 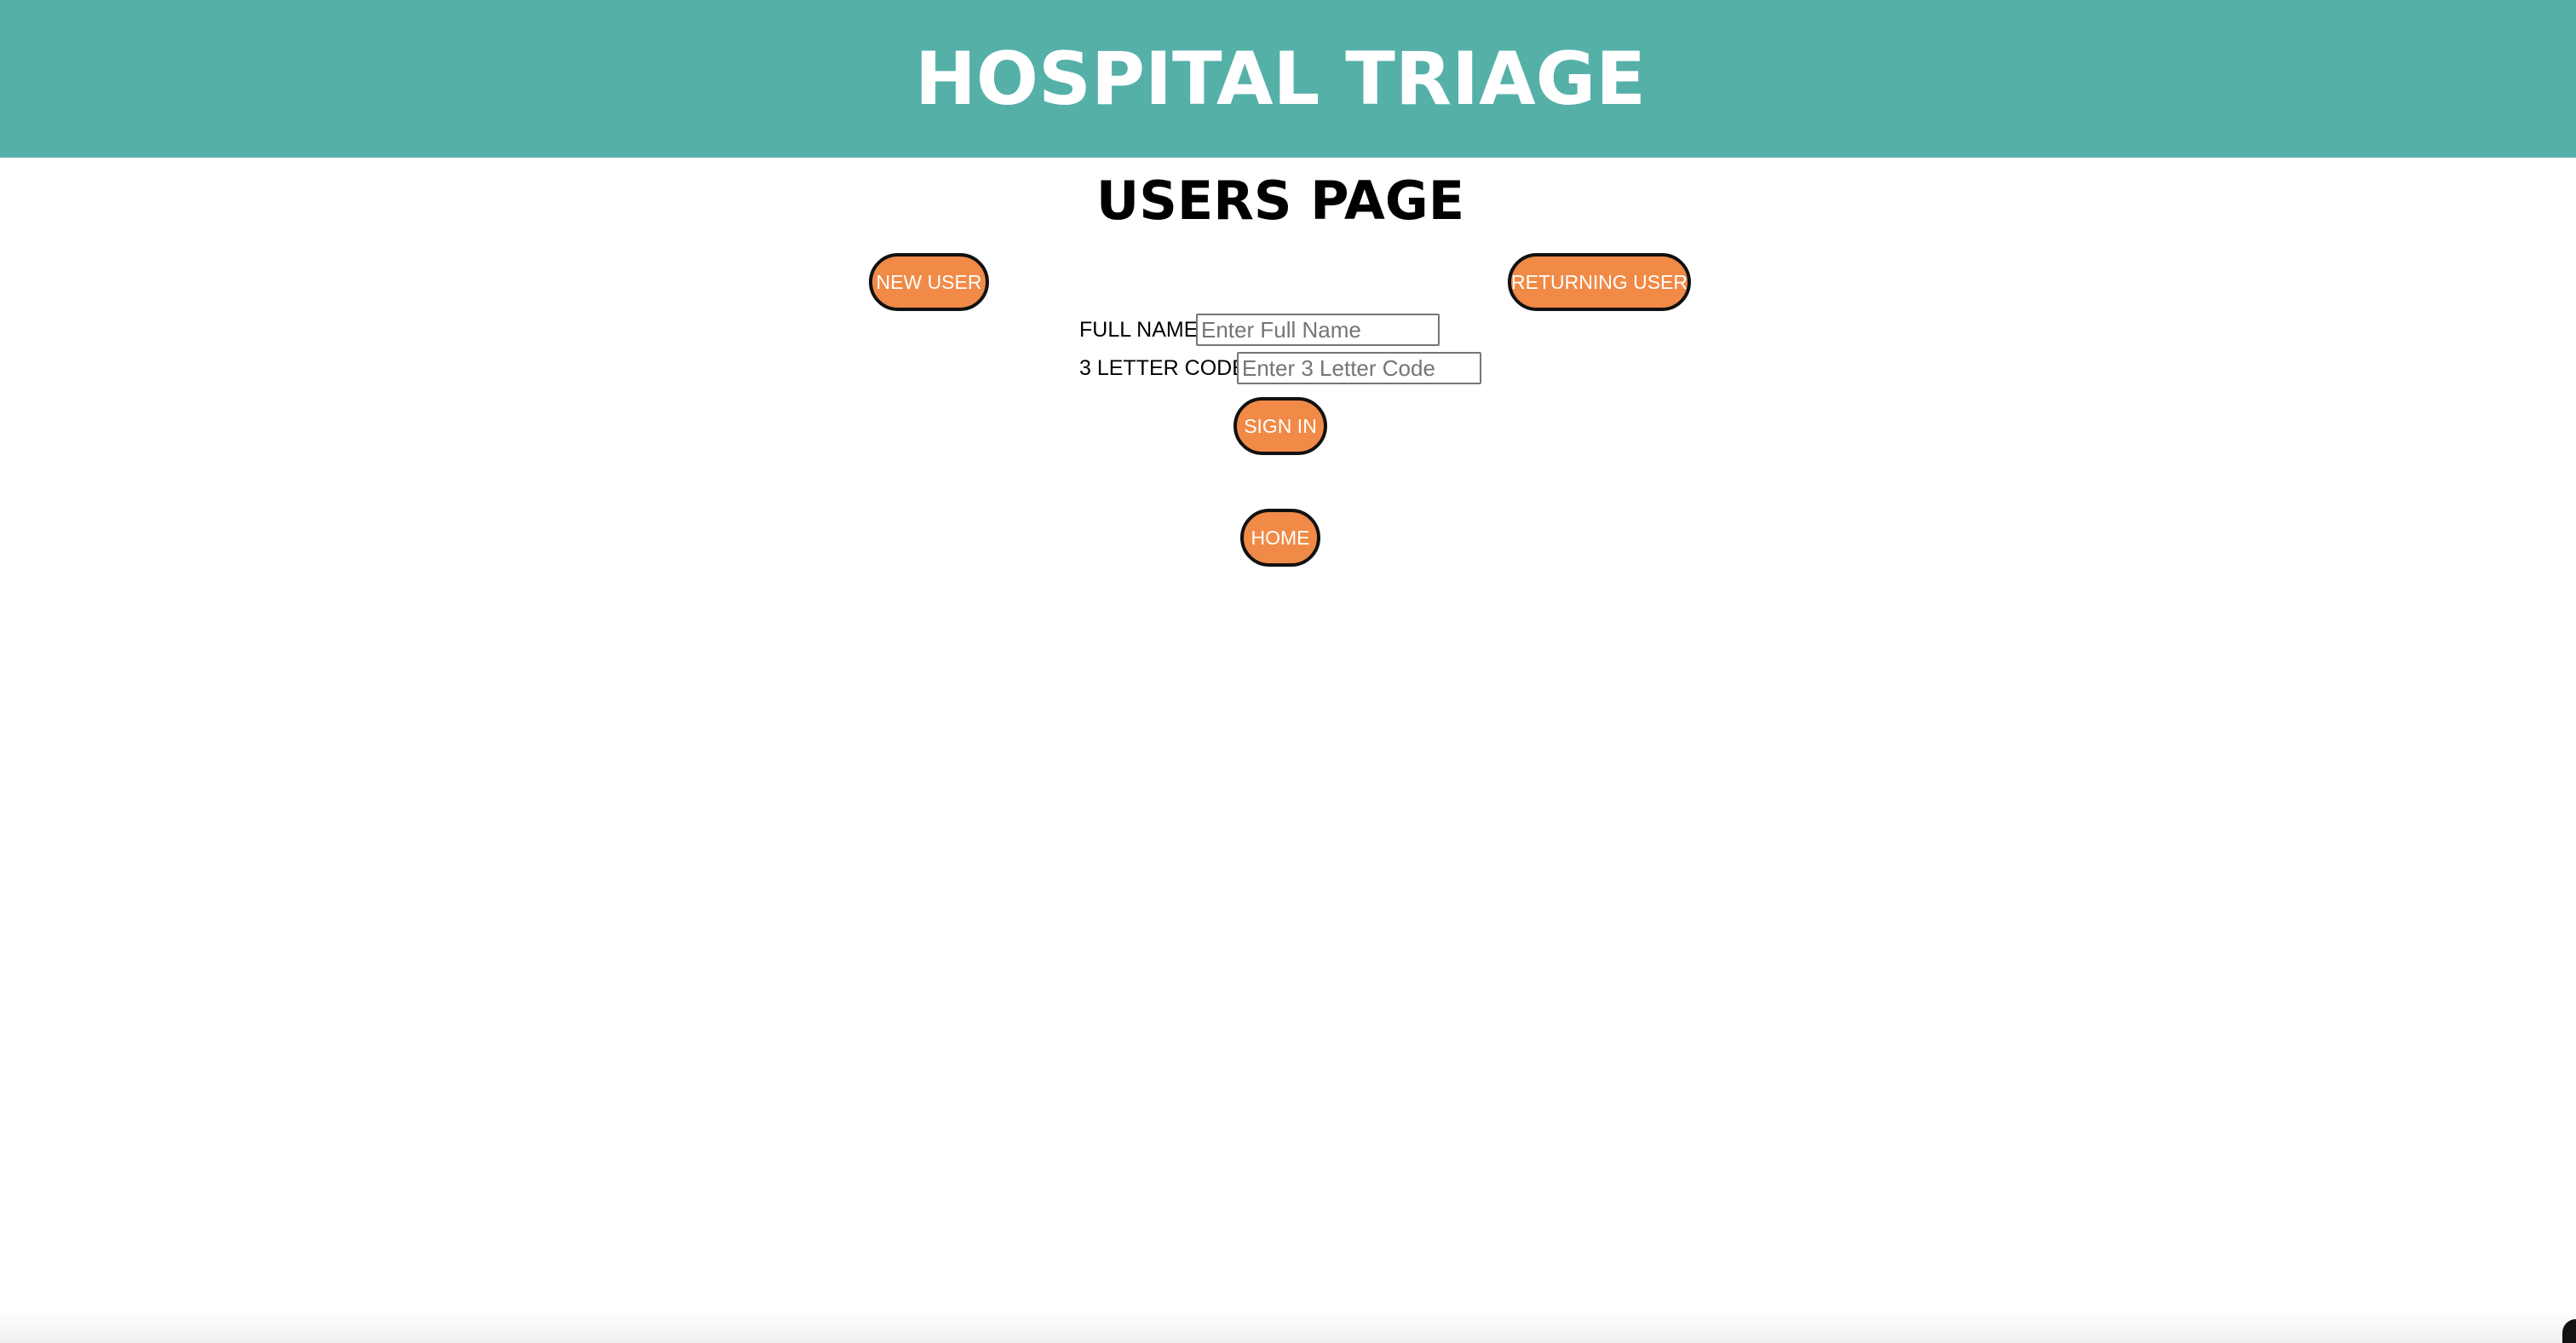 I want to click on full-name-input, so click(x=1318, y=330).